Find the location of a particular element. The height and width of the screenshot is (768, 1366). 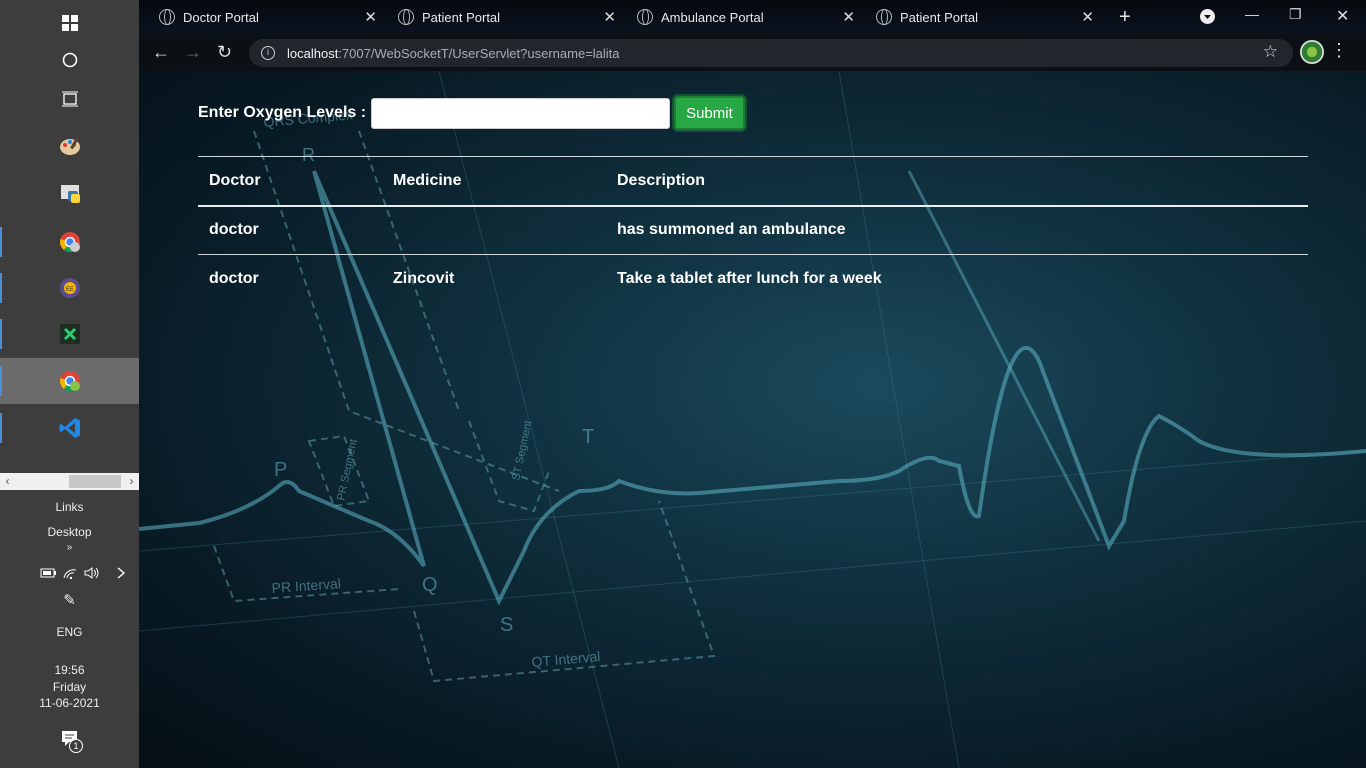

table-header-row: Doctor Medicine Description is located at coordinates (753, 181).